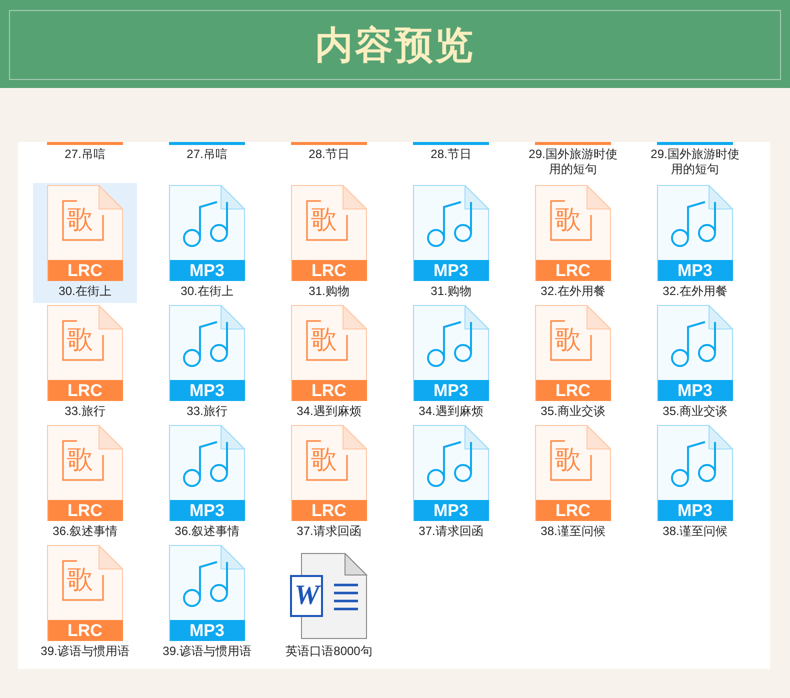  I want to click on file-item: W 英语口语8000句, so click(329, 603).